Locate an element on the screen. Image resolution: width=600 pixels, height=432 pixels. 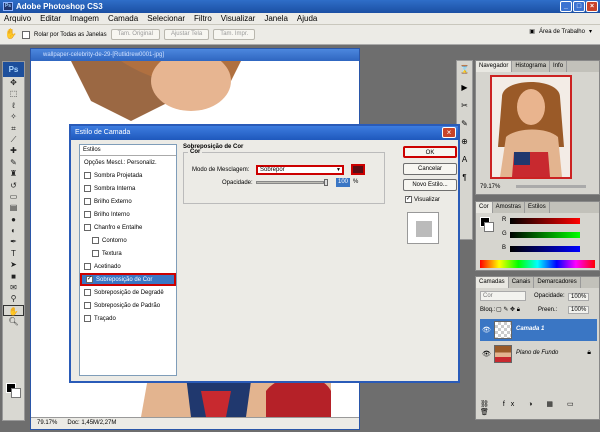
stamp-tool-icon: ♜ is located at coordinates (13, 173).